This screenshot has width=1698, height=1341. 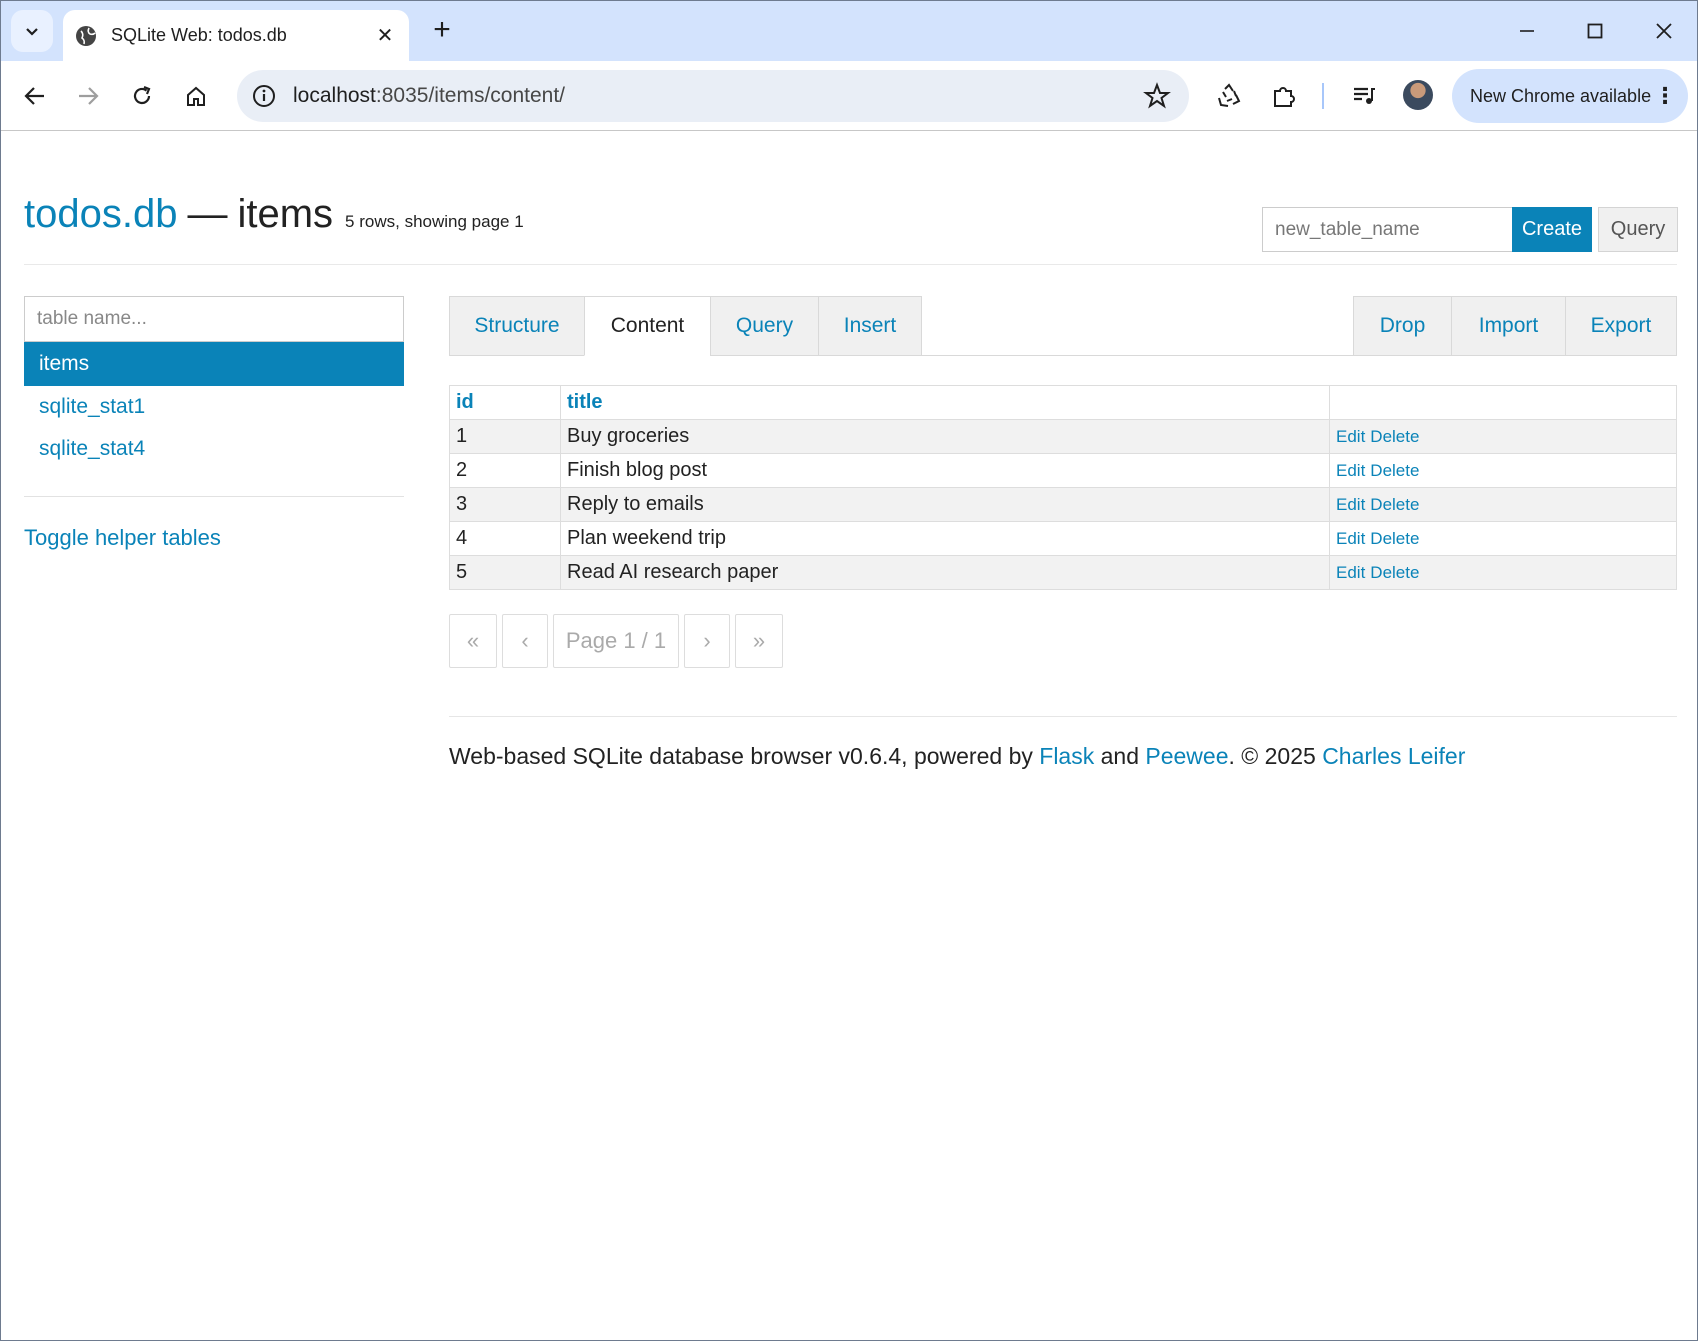 What do you see at coordinates (718, 96) in the screenshot?
I see `url-text: localhost:8035/items/content/` at bounding box center [718, 96].